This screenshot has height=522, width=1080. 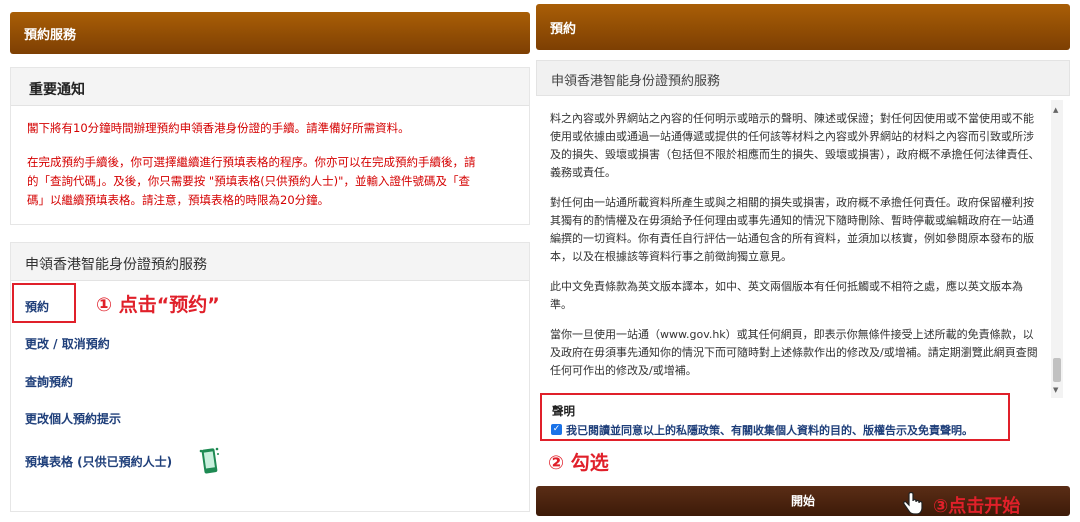 What do you see at coordinates (98, 461) in the screenshot?
I see `link-prefill-form: 預填表格 (只供已預約人士)` at bounding box center [98, 461].